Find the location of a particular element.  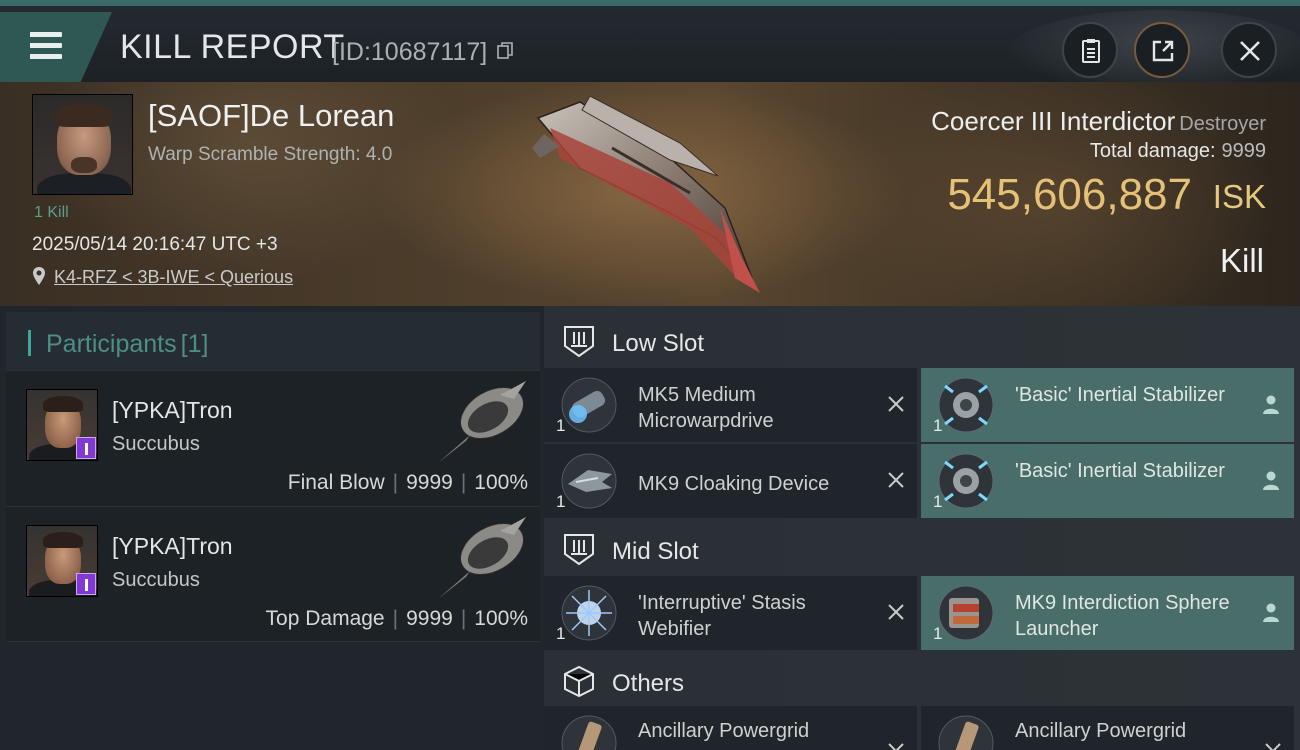

low-slot-label: Low Slot is located at coordinates (658, 343).